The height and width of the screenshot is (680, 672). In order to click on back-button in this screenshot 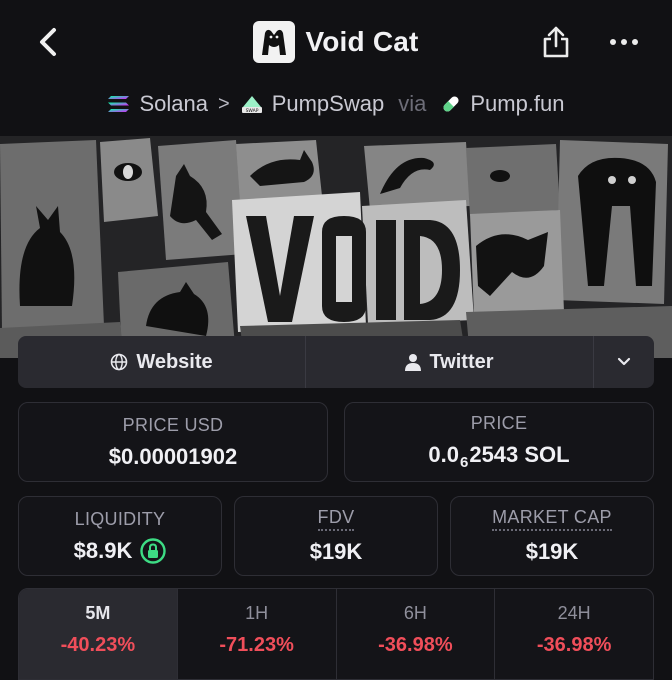, I will do `click(48, 42)`.